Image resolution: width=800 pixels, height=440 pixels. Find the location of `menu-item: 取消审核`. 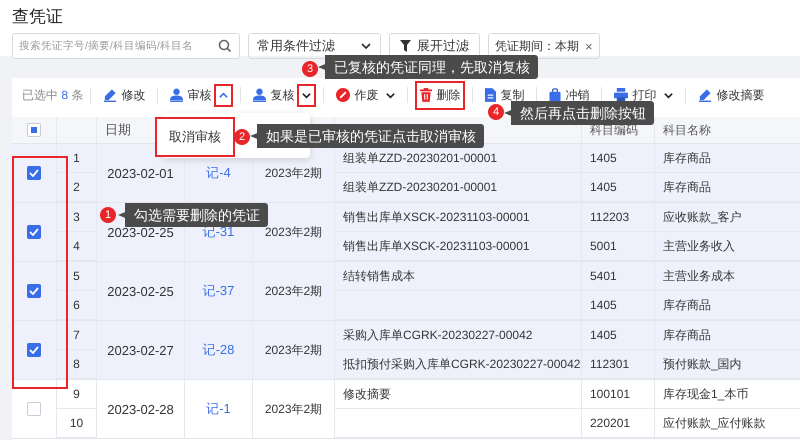

menu-item: 取消审核 is located at coordinates (195, 137).